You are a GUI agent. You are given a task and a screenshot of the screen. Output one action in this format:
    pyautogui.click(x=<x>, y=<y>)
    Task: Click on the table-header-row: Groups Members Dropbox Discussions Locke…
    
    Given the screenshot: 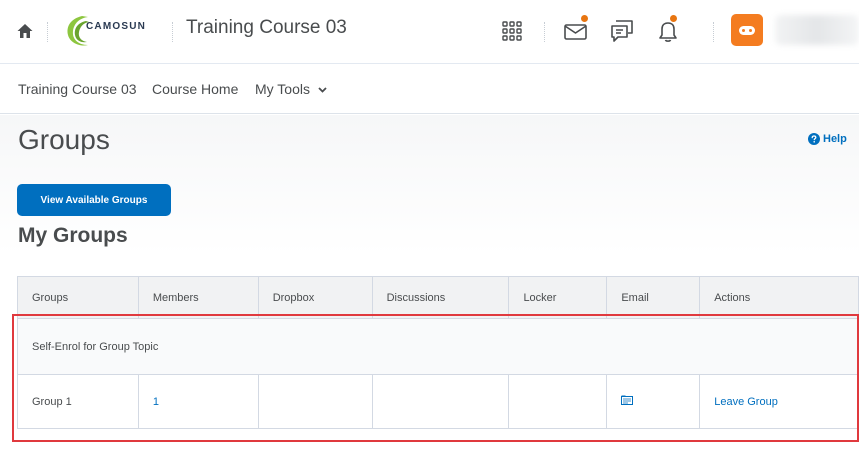 What is the action you would take?
    pyautogui.click(x=438, y=297)
    